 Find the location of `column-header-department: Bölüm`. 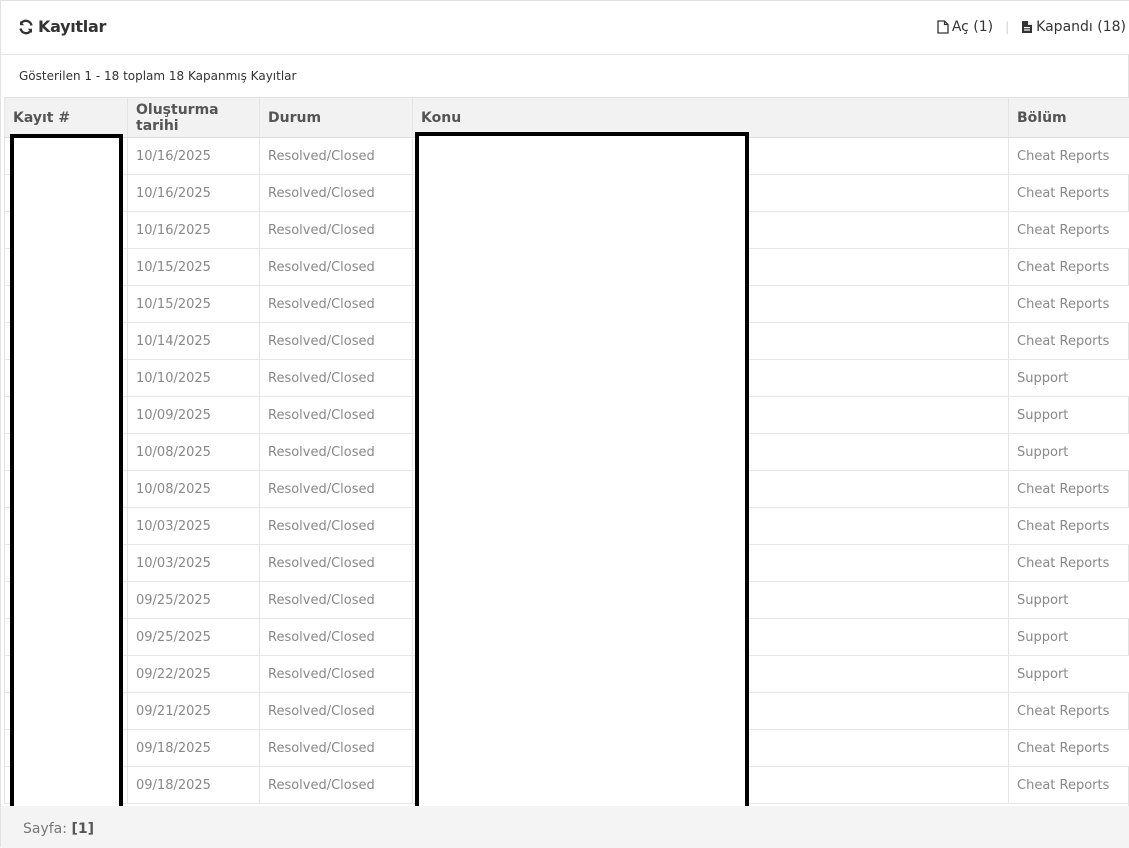

column-header-department: Bölüm is located at coordinates (1069, 118).